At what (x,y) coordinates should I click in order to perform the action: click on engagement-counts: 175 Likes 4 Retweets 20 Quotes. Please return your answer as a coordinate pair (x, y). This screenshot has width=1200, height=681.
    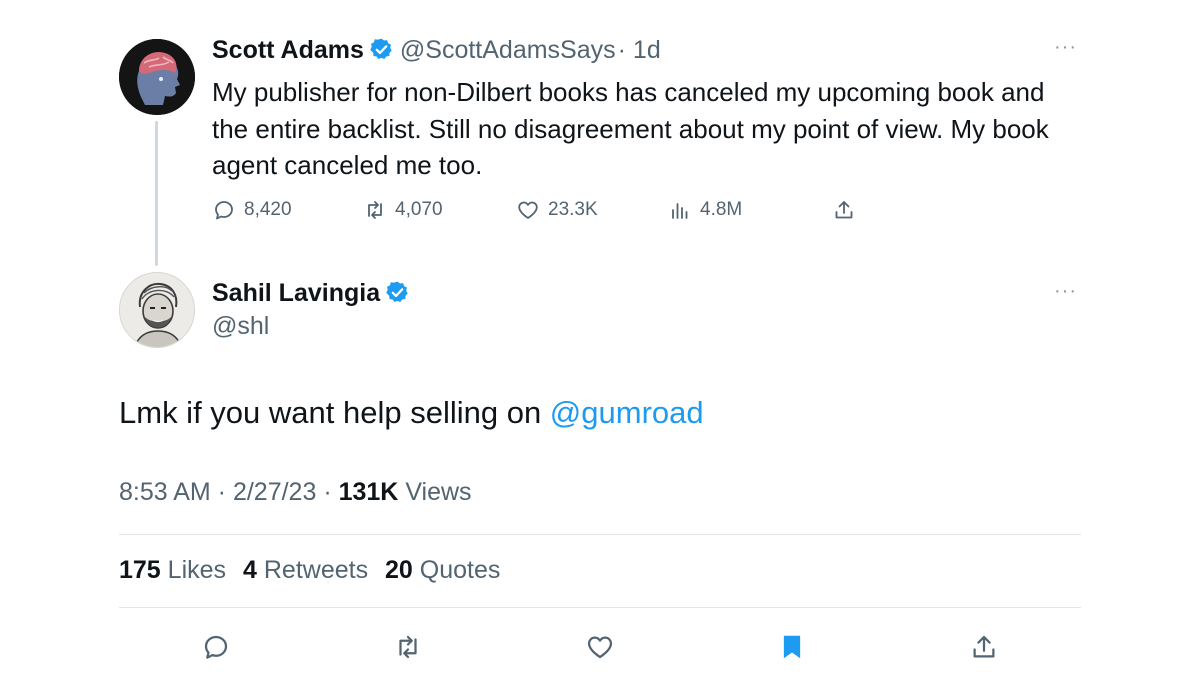
    Looking at the image, I should click on (309, 570).